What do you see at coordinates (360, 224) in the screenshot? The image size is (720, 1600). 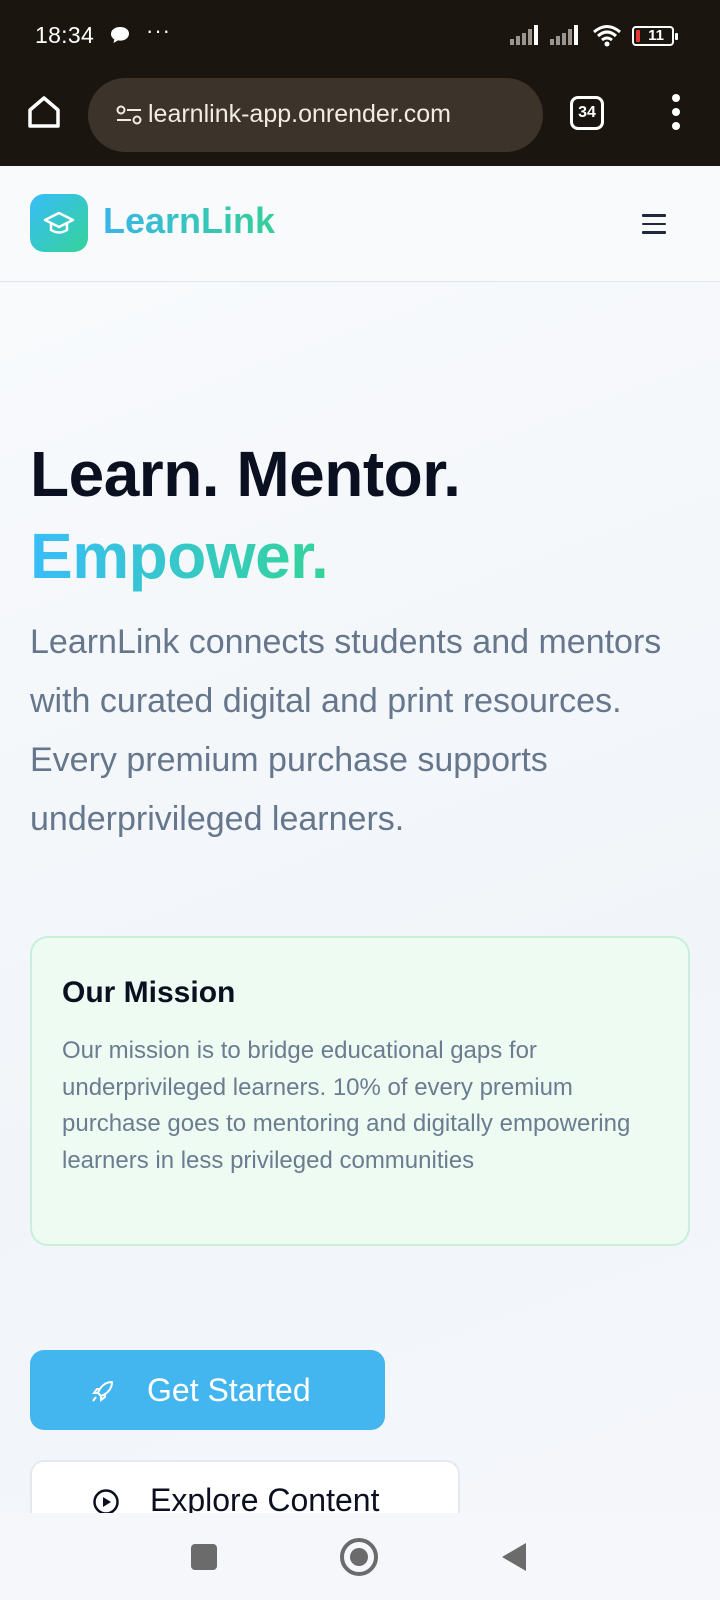 I see `app-header: LearnLink` at bounding box center [360, 224].